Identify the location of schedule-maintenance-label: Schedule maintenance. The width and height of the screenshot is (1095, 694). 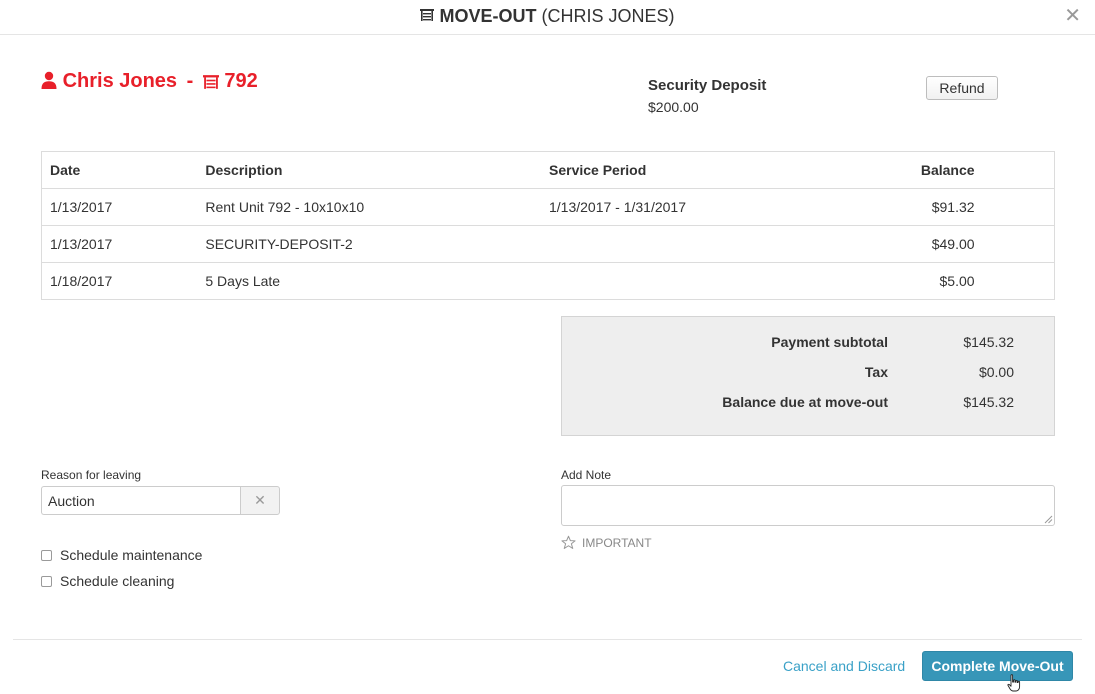
(131, 555).